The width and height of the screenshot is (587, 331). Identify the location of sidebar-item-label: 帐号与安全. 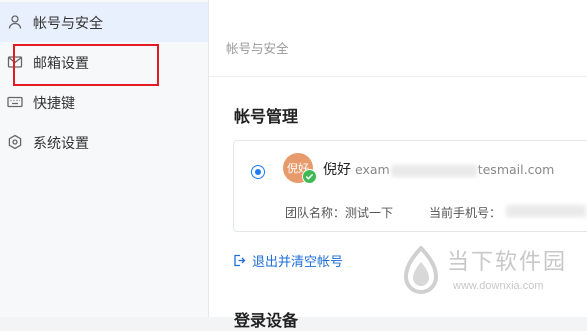
(68, 24).